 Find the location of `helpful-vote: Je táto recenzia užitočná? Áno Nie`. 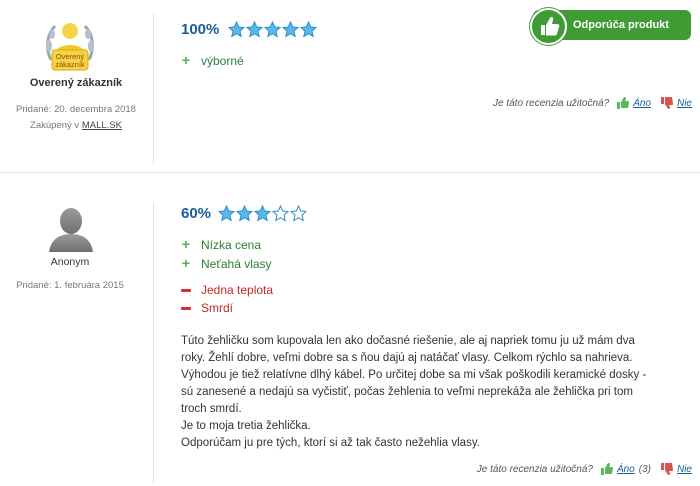

helpful-vote: Je táto recenzia užitočná? Áno Nie is located at coordinates (592, 103).